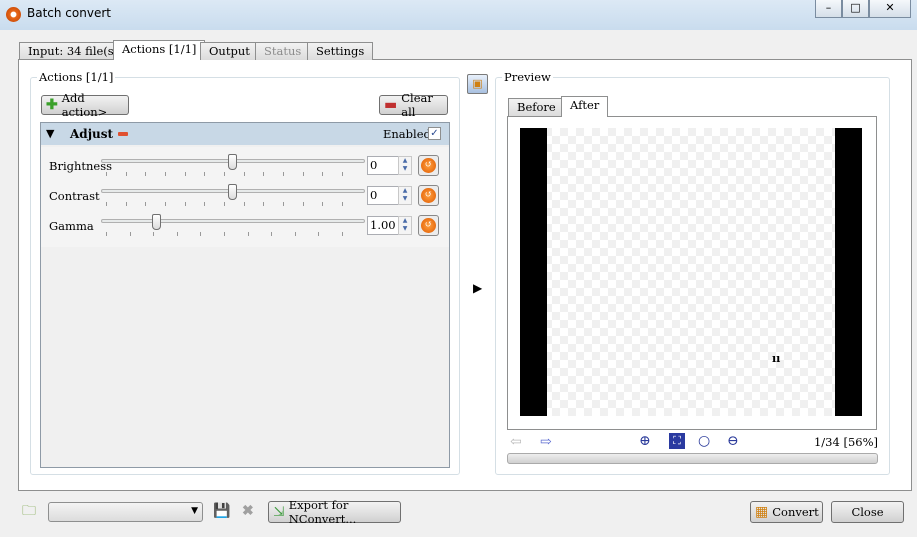 This screenshot has width=917, height=537. Describe the element at coordinates (125, 512) in the screenshot. I see `preset-select: ▼` at that location.